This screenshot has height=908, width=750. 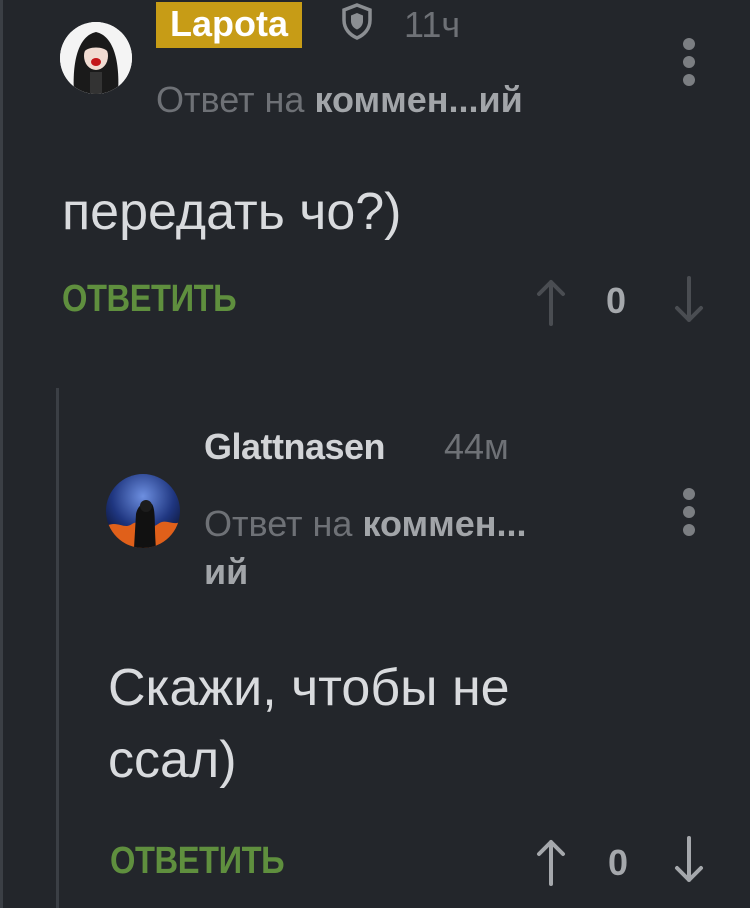 What do you see at coordinates (418, 99) in the screenshot?
I see `reply-target: коммен...ий` at bounding box center [418, 99].